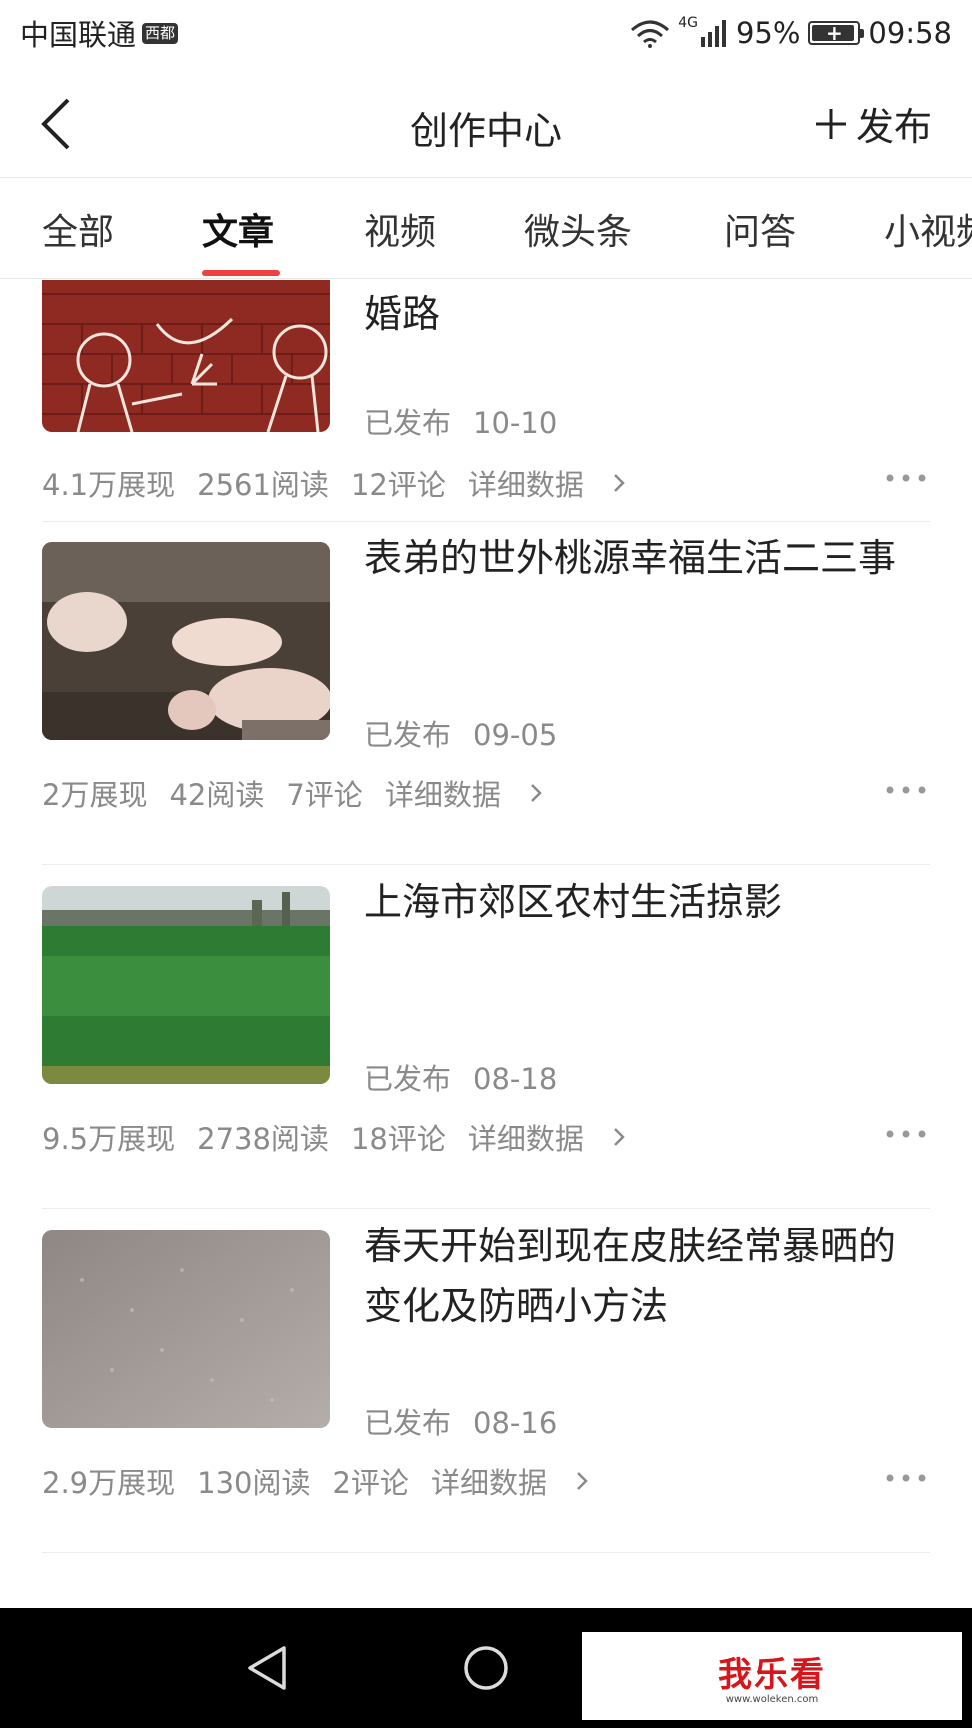 The image size is (972, 1728). I want to click on watermark-text: 我乐看, so click(772, 1675).